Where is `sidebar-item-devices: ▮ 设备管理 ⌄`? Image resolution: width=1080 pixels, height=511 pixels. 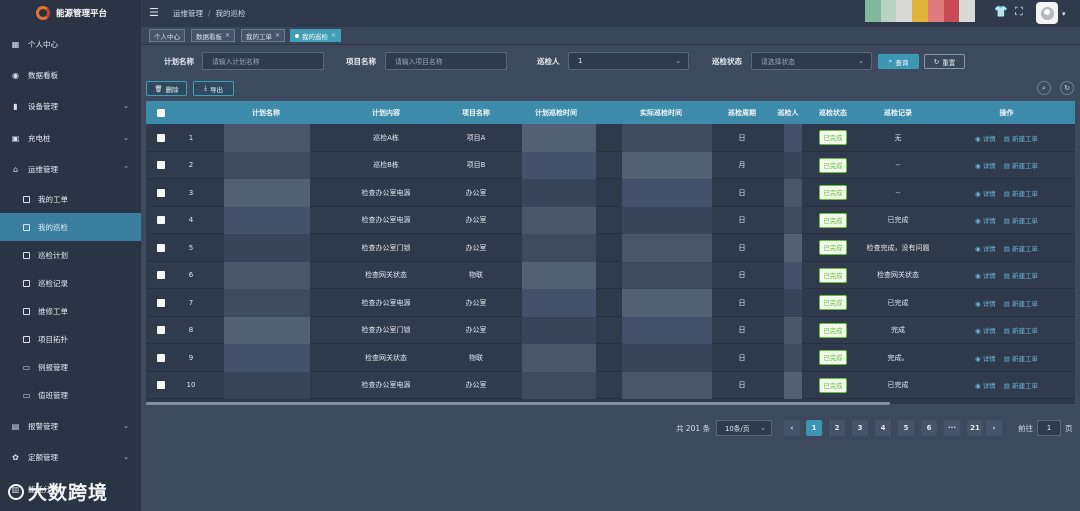
sidebar-item-devices: ▮ 设备管理 ⌄ is located at coordinates (70, 106).